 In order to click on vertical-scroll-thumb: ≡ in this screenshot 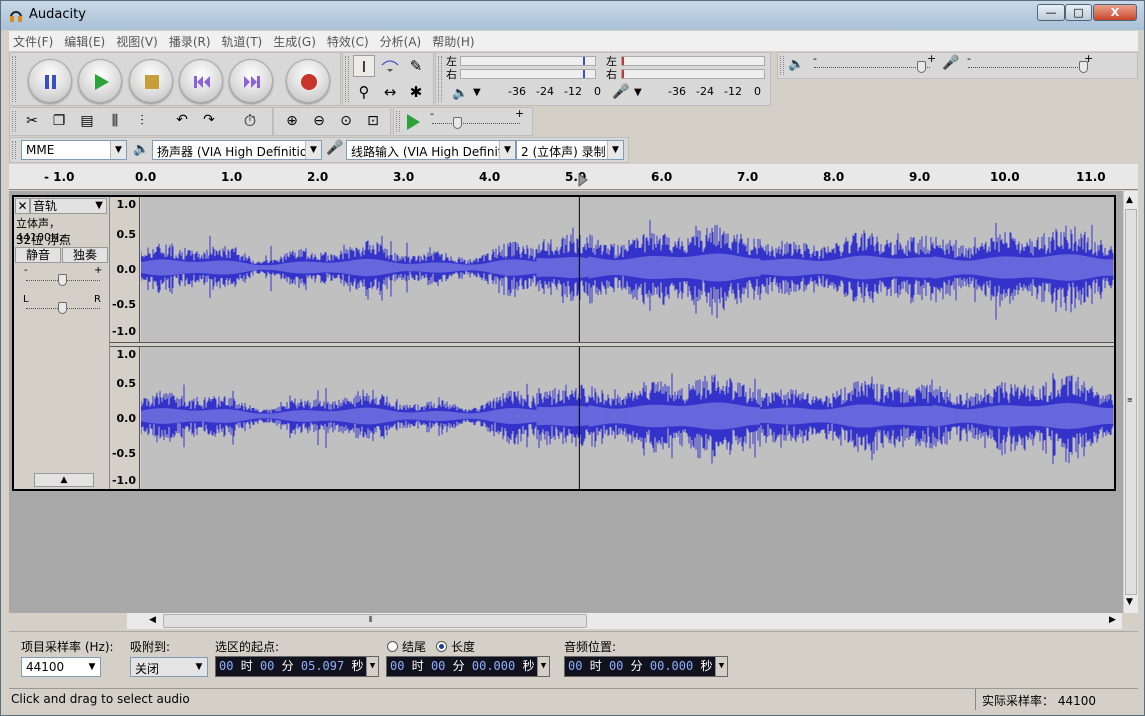, I will do `click(1131, 402)`.